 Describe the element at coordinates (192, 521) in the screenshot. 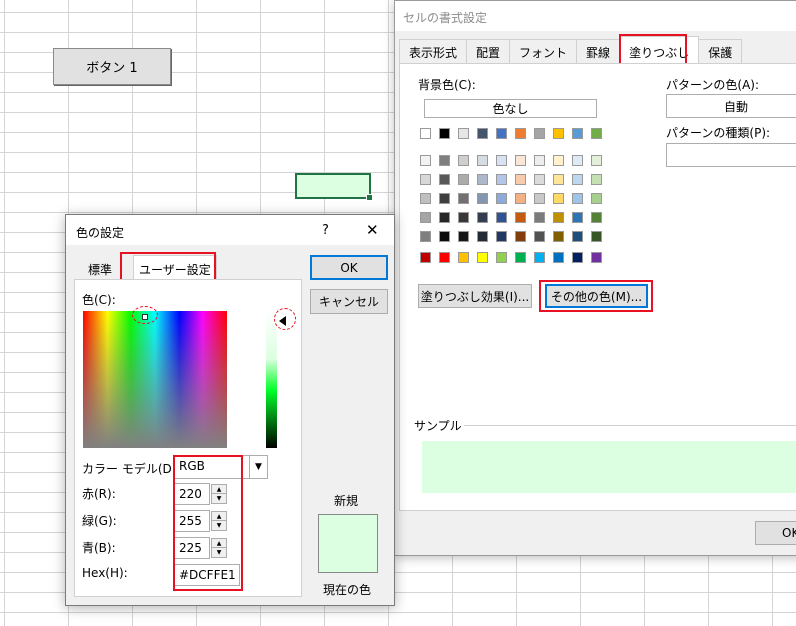

I see `green-input: 255` at that location.